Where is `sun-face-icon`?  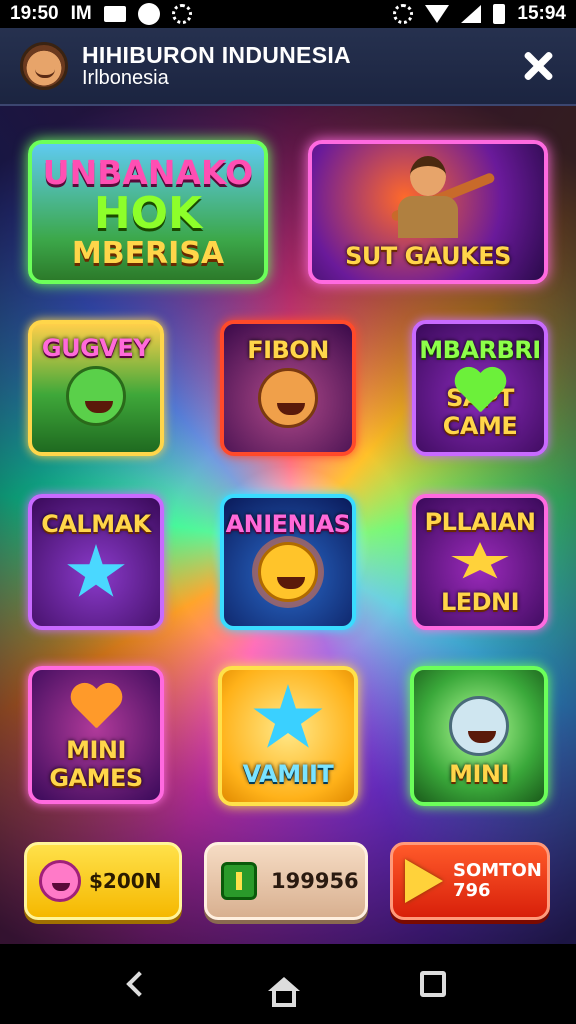 sun-face-icon is located at coordinates (288, 572).